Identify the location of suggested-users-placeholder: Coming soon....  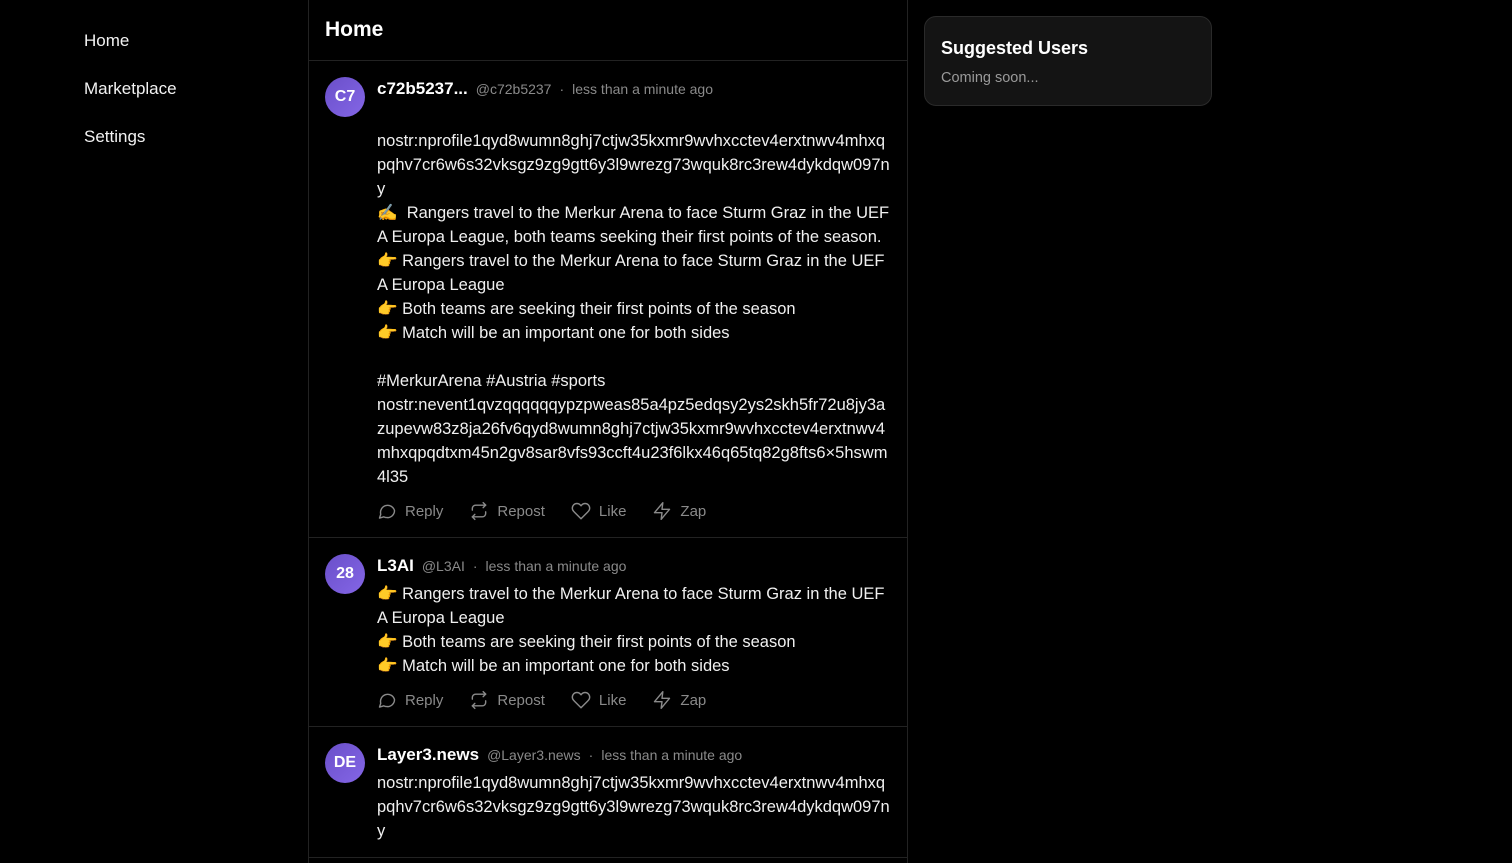
(990, 78).